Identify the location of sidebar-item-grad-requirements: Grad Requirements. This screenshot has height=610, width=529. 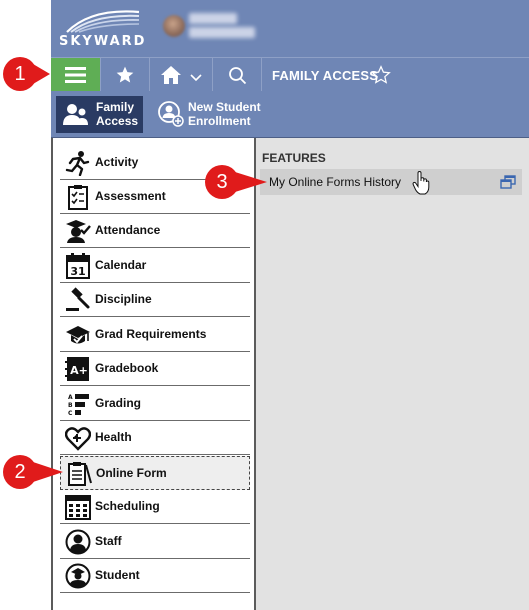
(155, 335).